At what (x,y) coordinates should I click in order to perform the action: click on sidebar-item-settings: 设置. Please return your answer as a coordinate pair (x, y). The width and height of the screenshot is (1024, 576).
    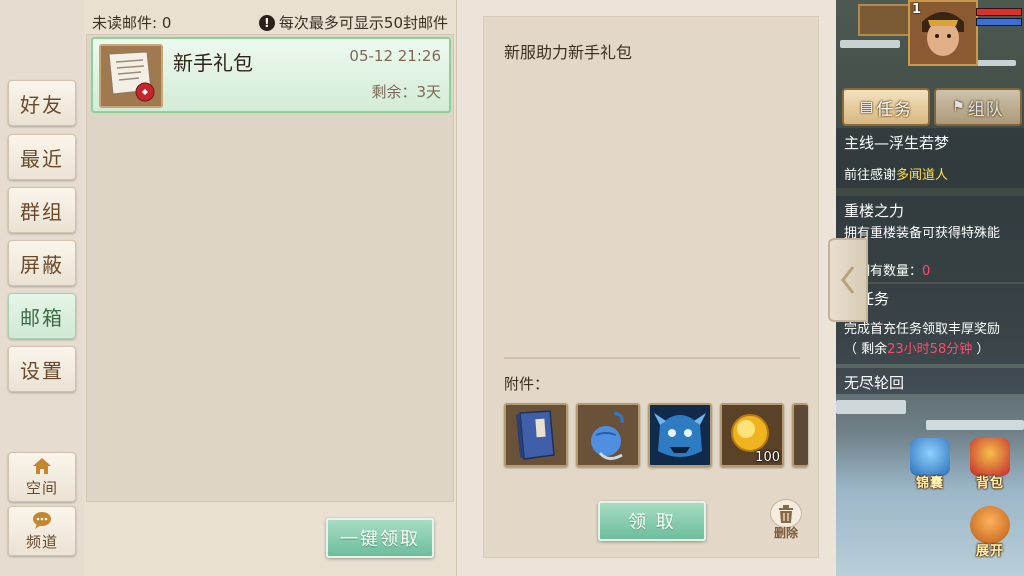
    Looking at the image, I should click on (42, 369).